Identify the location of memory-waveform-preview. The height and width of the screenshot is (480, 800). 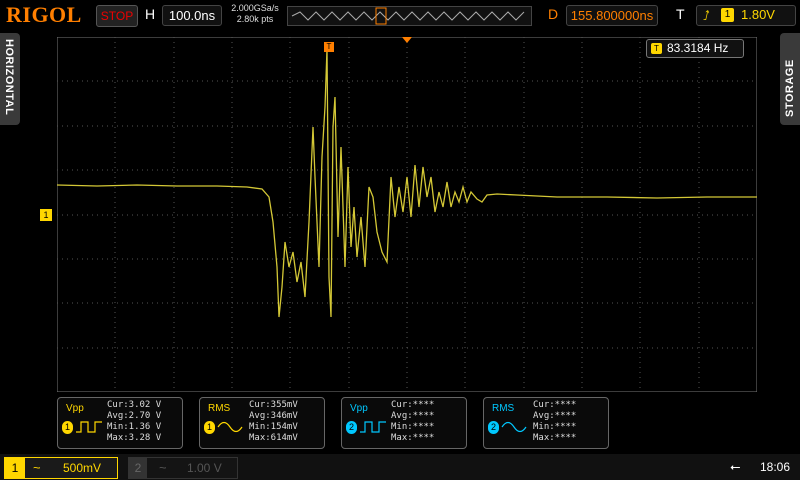
(408, 16).